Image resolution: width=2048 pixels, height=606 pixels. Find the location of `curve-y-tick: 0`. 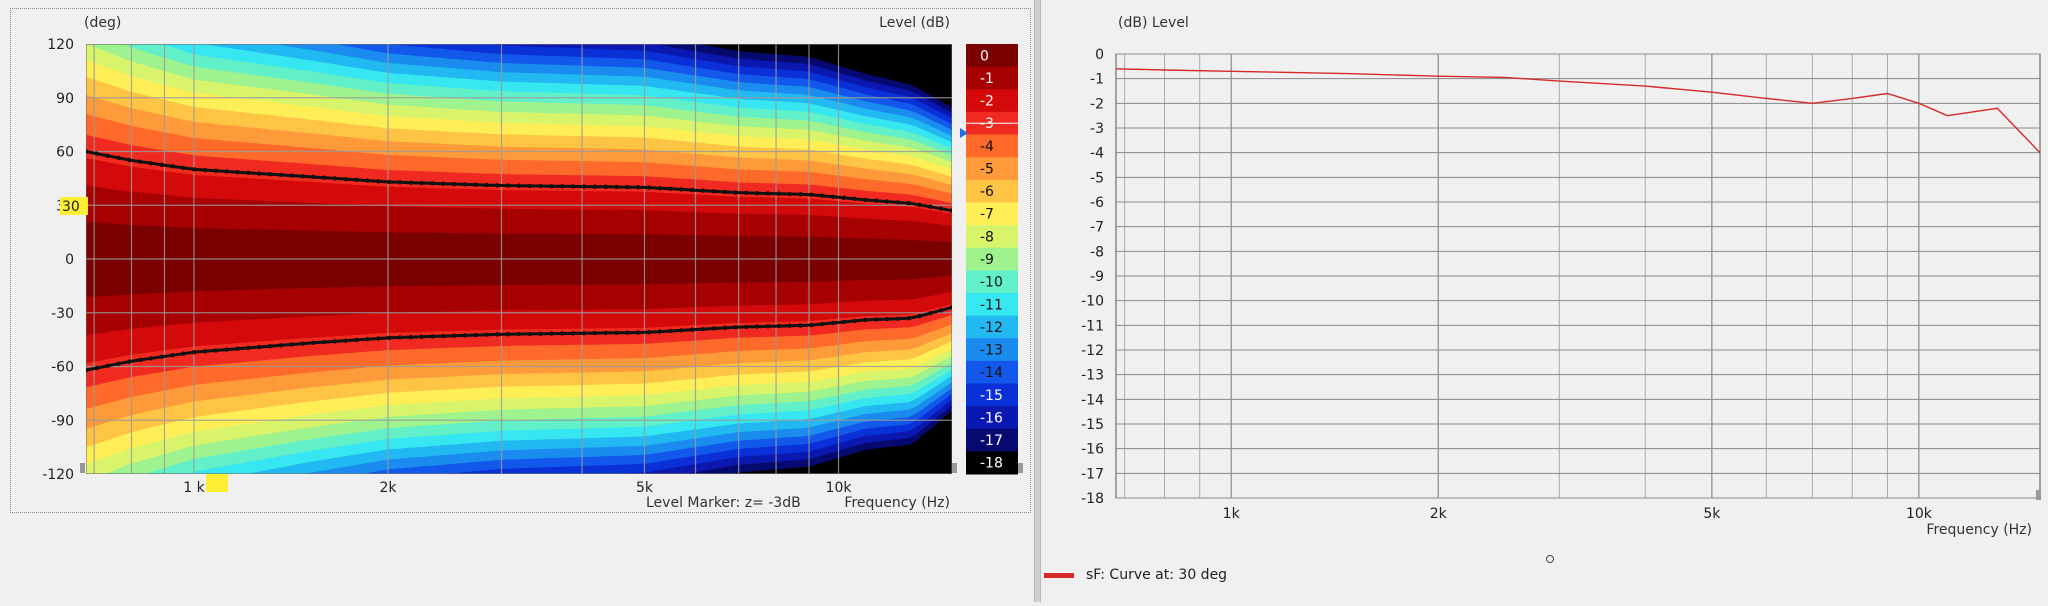

curve-y-tick: 0 is located at coordinates (1099, 55).